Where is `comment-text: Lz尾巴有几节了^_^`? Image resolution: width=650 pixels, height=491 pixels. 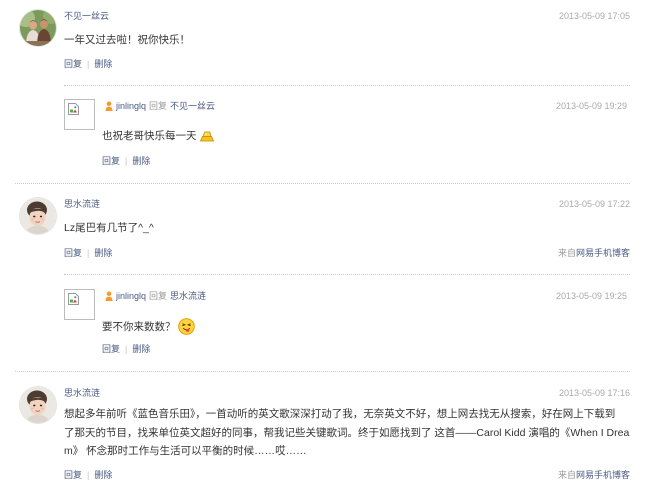 comment-text: Lz尾巴有几节了^_^ is located at coordinates (109, 228).